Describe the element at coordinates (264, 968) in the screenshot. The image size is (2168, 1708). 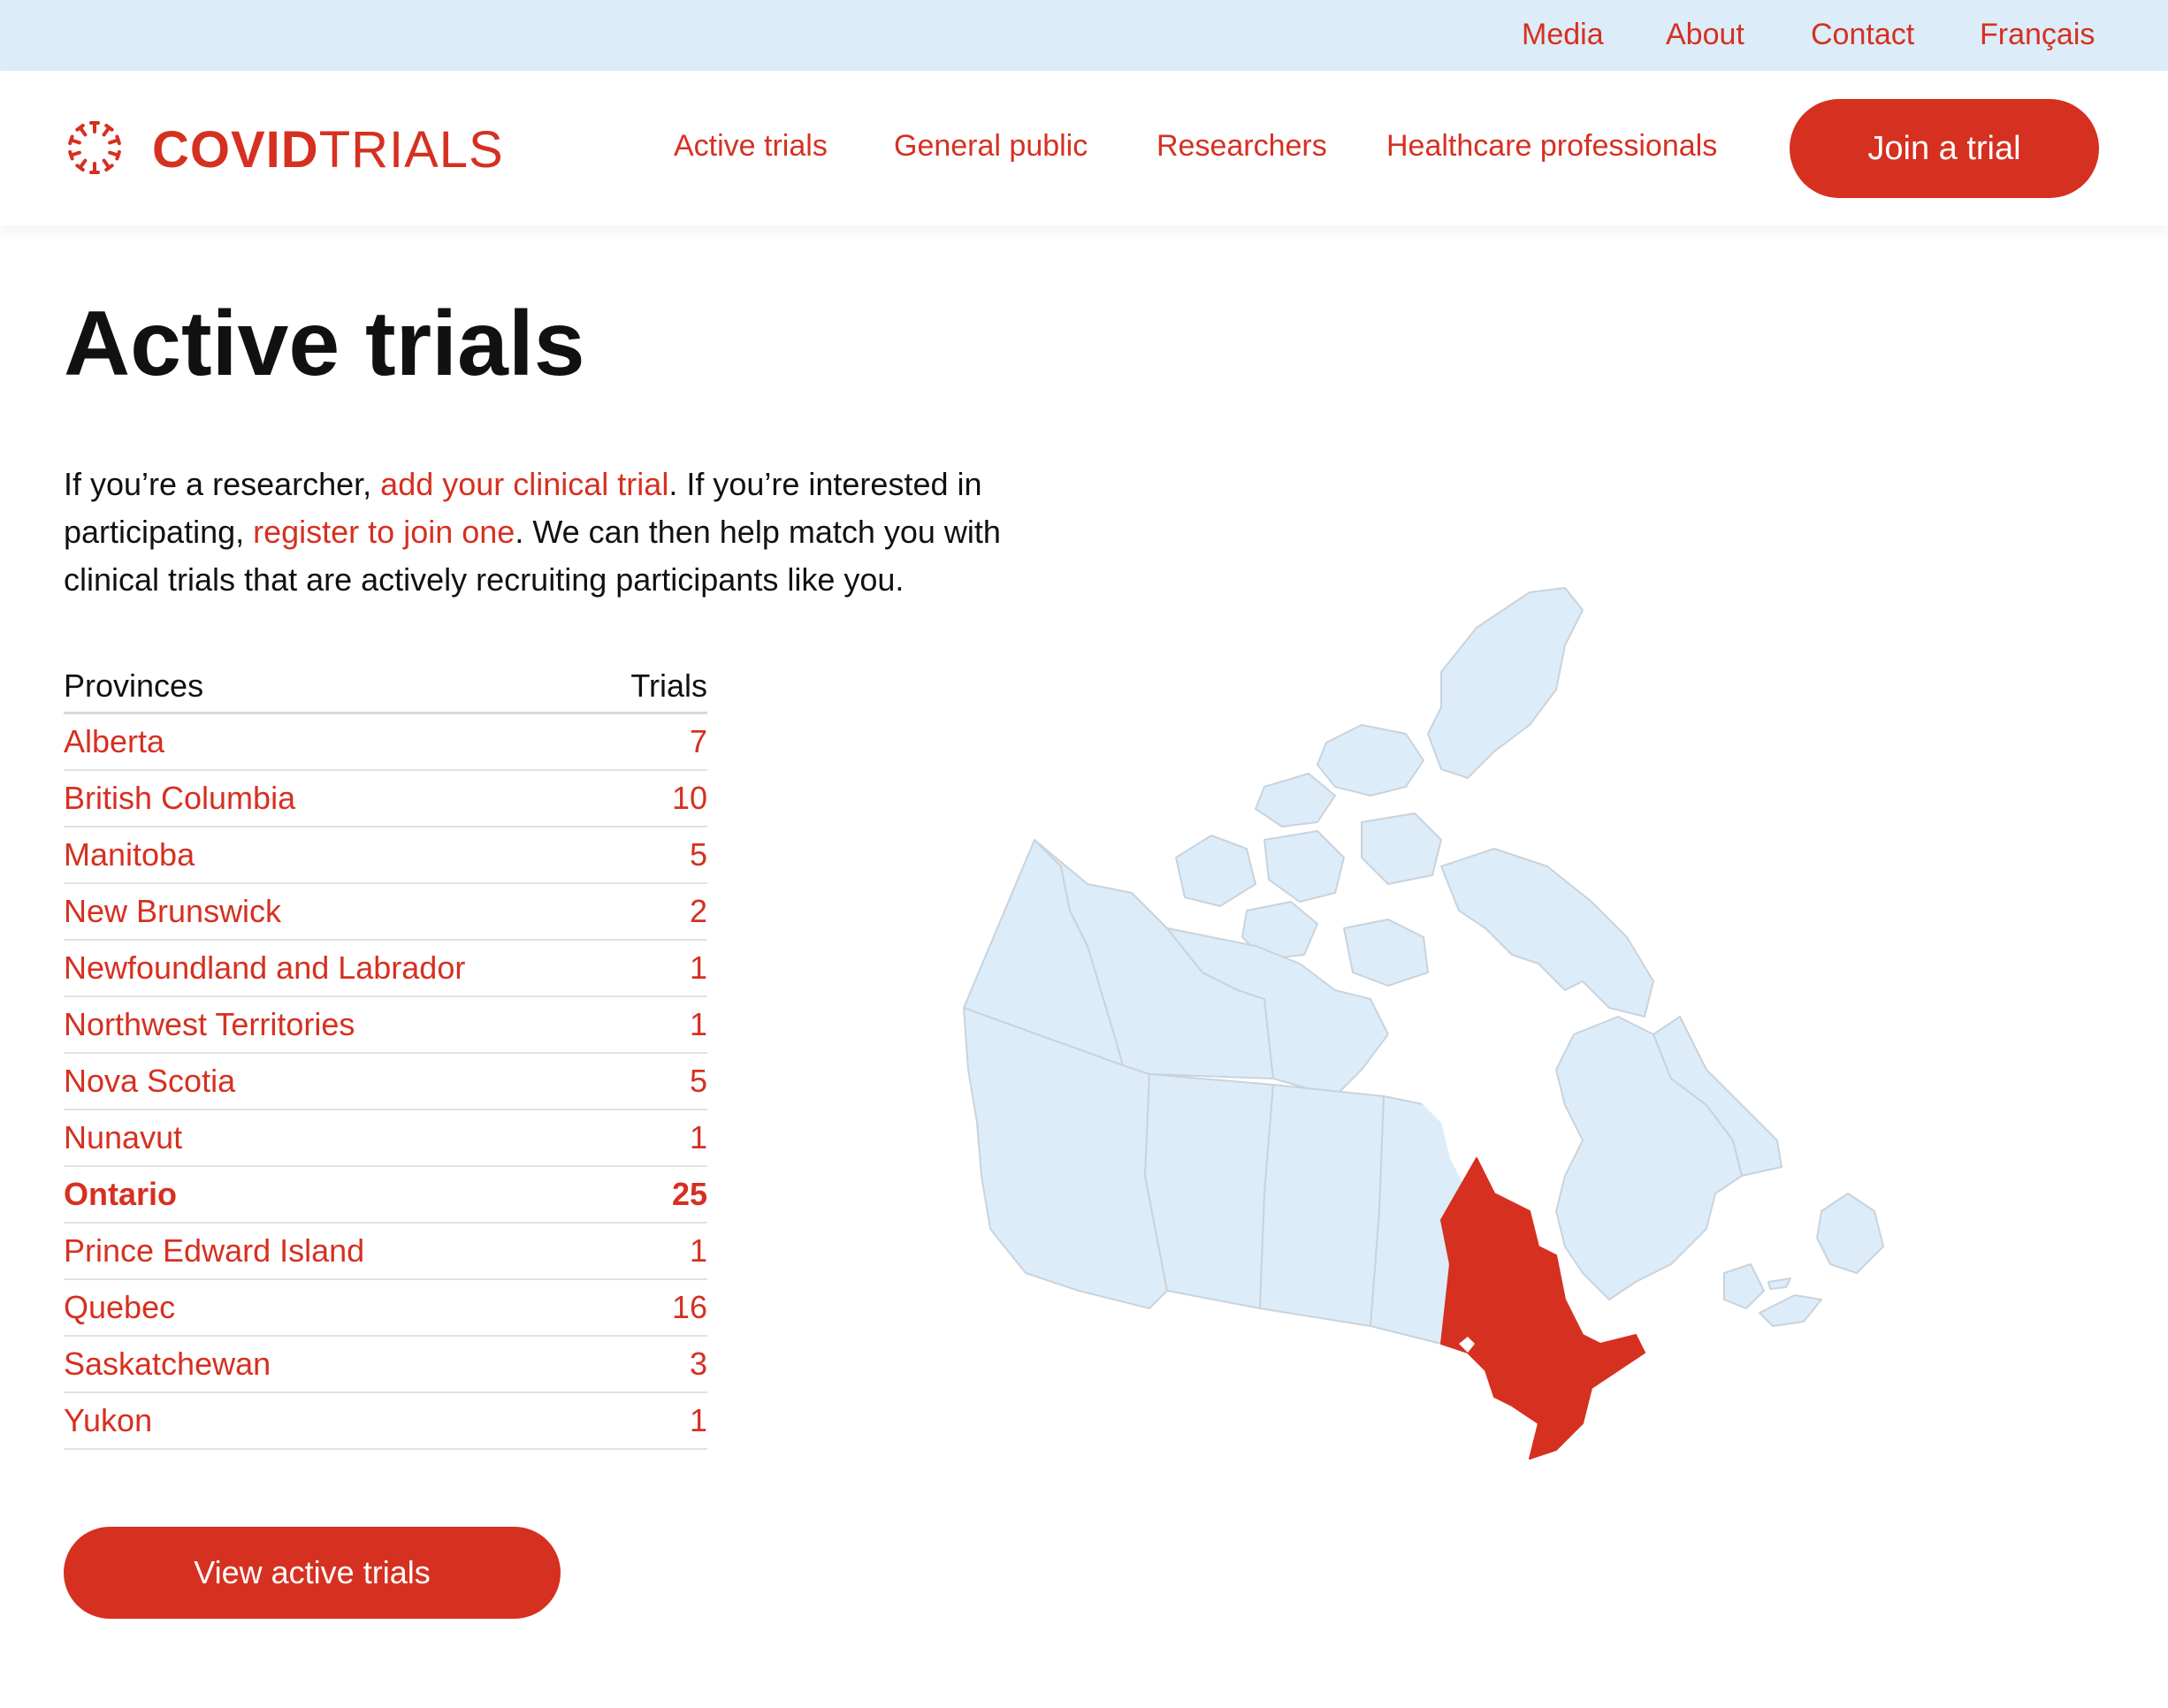
I see `province-name: Newfoundland and Labrador` at that location.